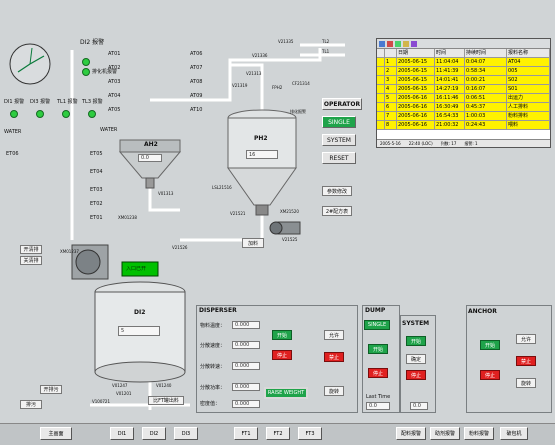  Describe the element at coordinates (416, 375) in the screenshot. I see `system-stop-button: 停止` at that location.